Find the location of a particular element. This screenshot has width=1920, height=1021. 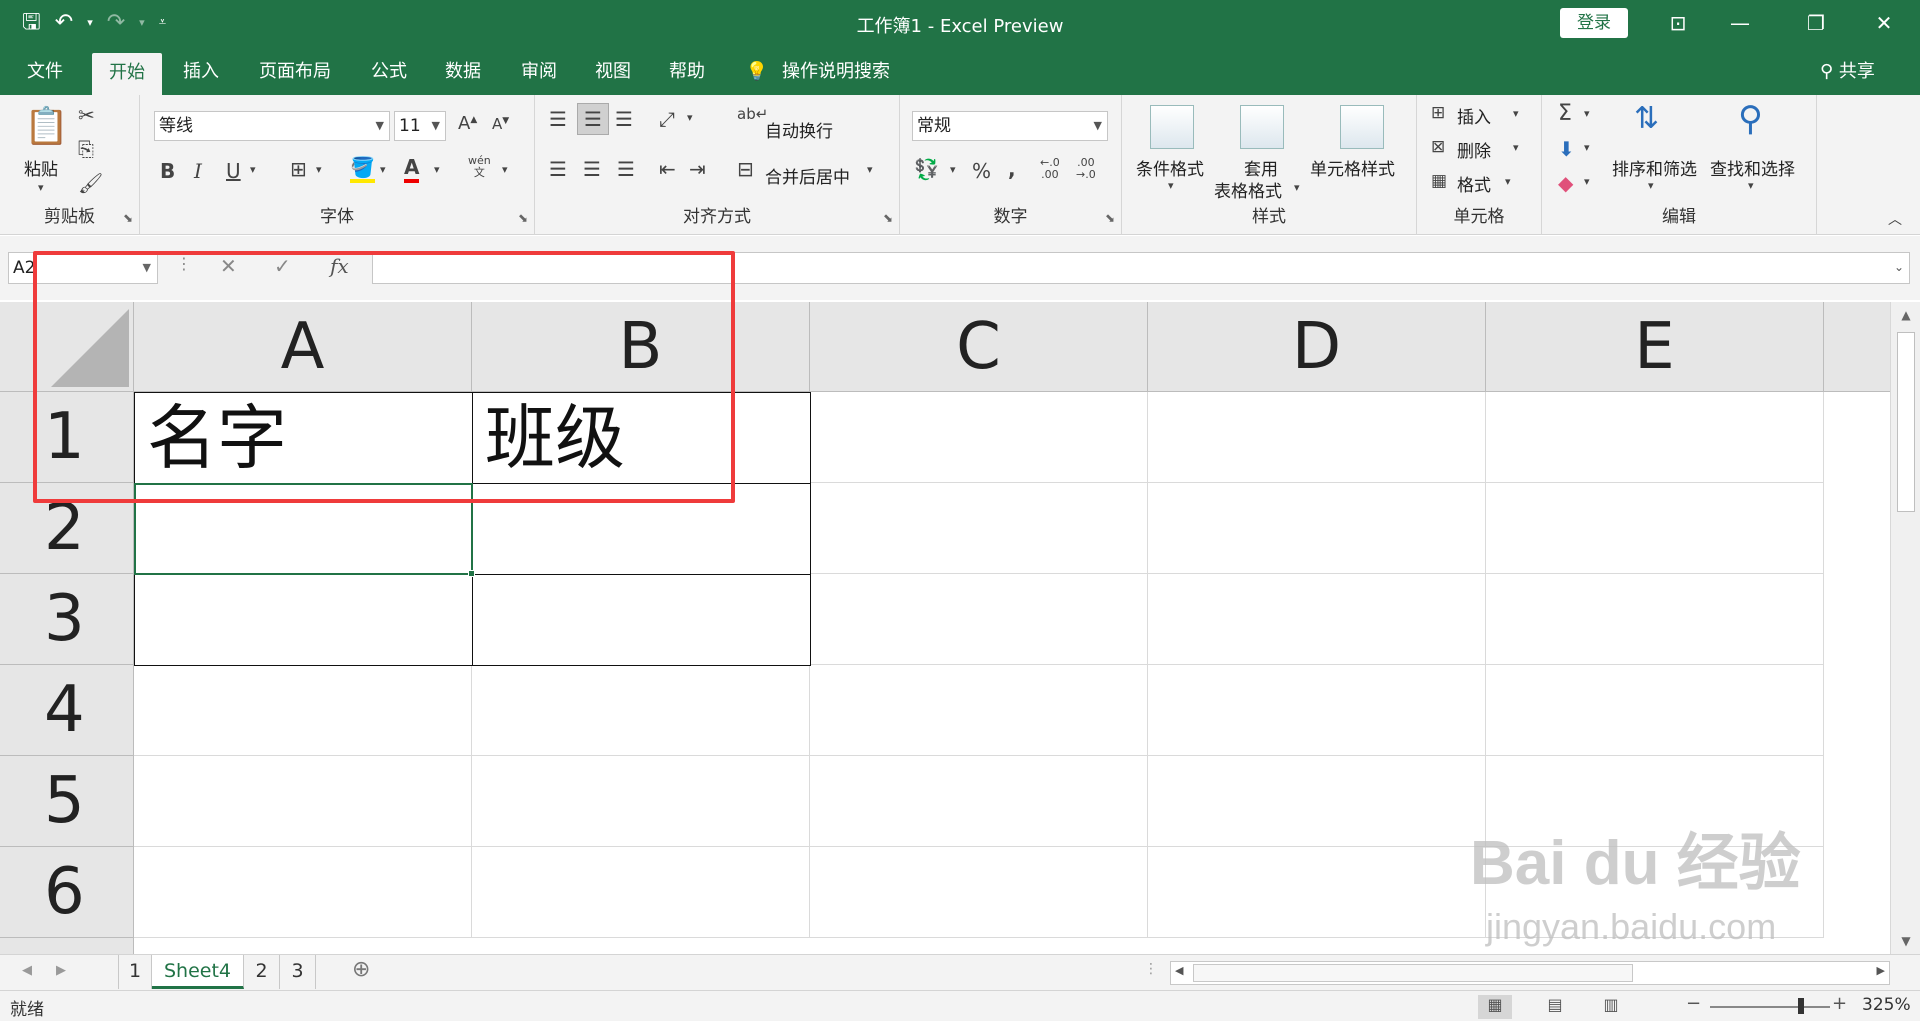

zoom-slider-knob is located at coordinates (1801, 1006).